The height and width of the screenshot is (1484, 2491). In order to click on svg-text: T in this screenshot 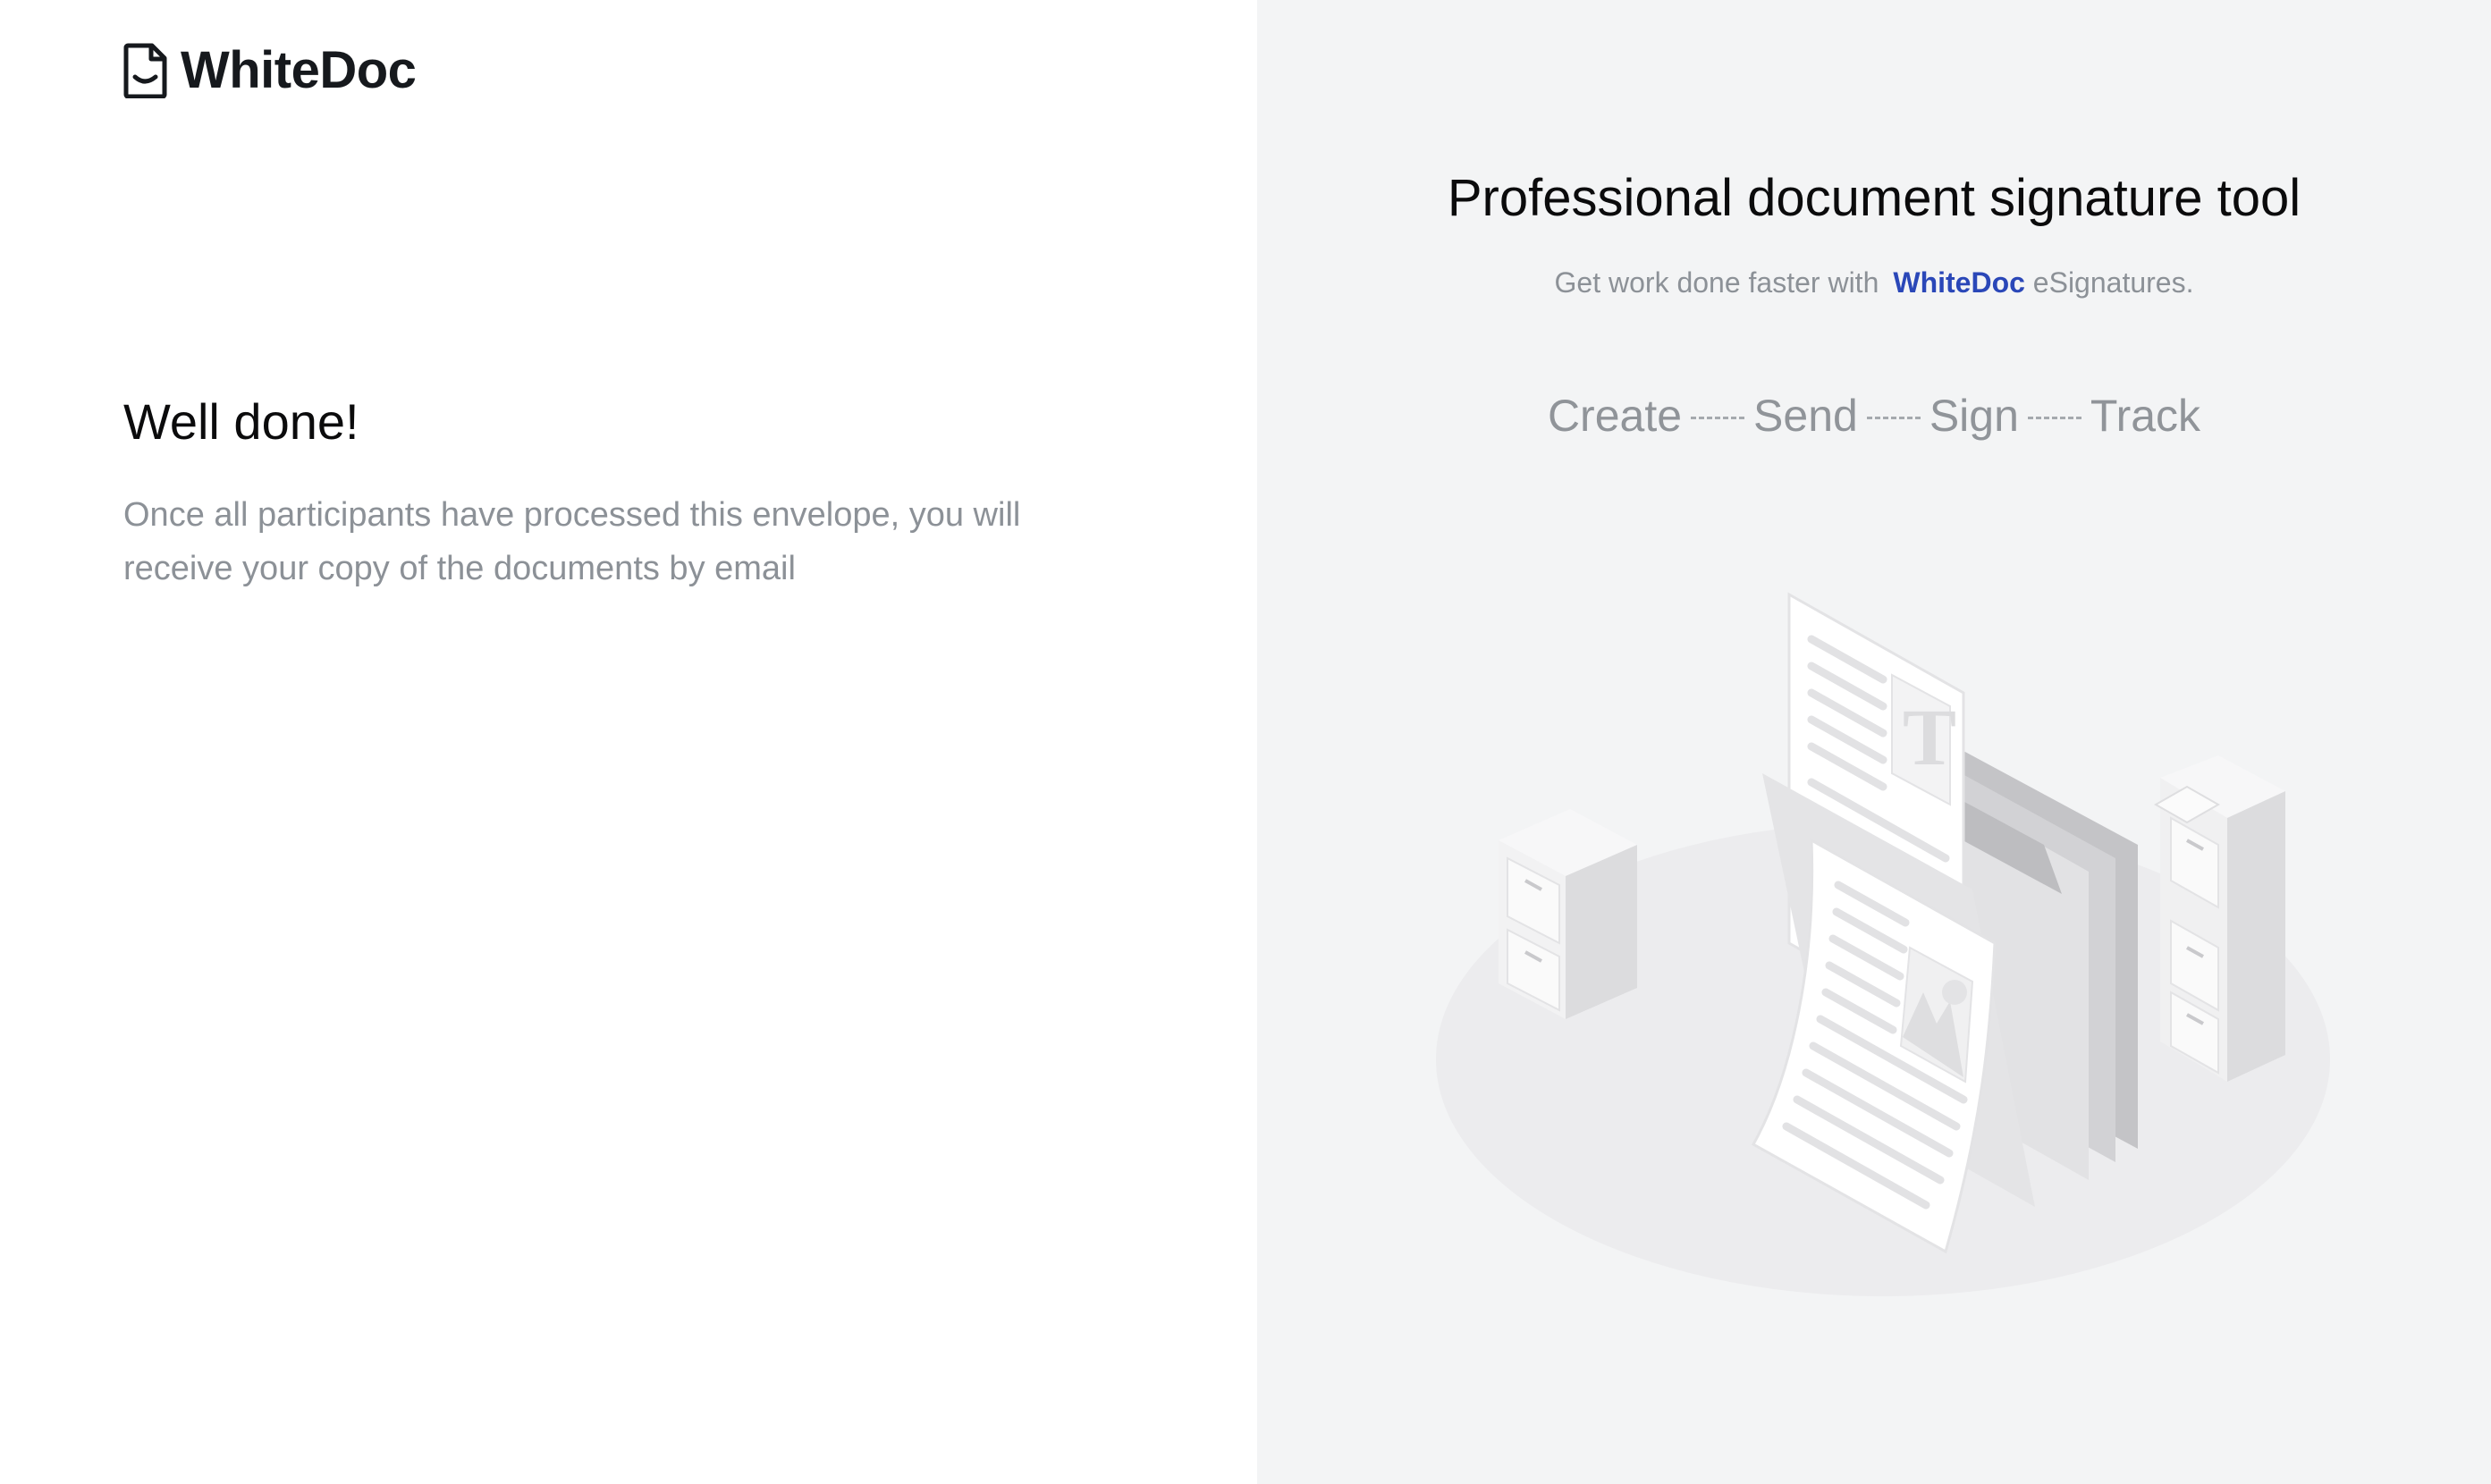, I will do `click(1930, 738)`.